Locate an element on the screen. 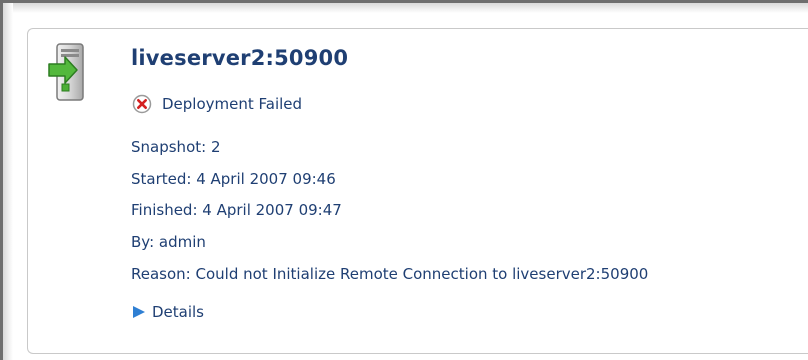  expand-arrow-icon is located at coordinates (139, 312).